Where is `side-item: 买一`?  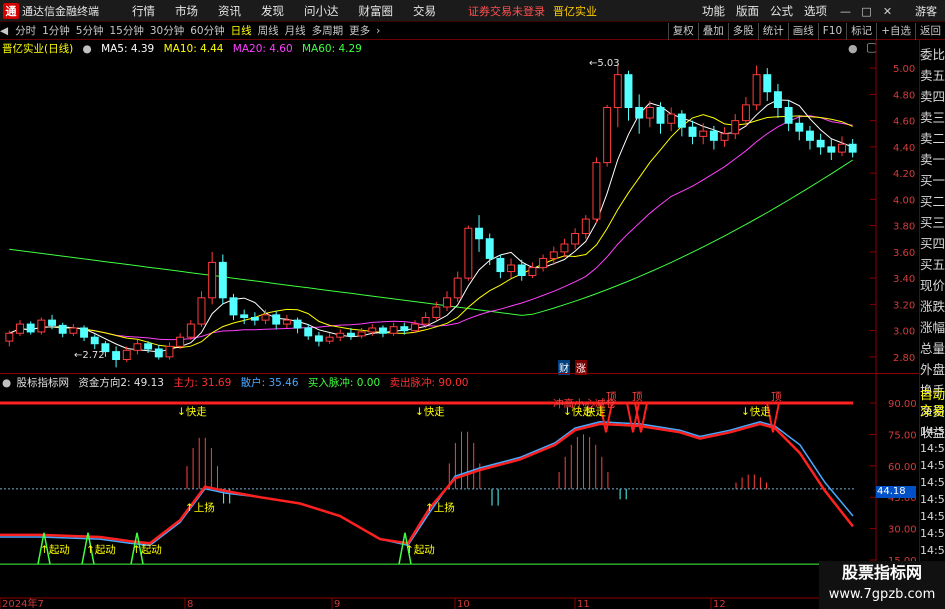 side-item: 买一 is located at coordinates (932, 180).